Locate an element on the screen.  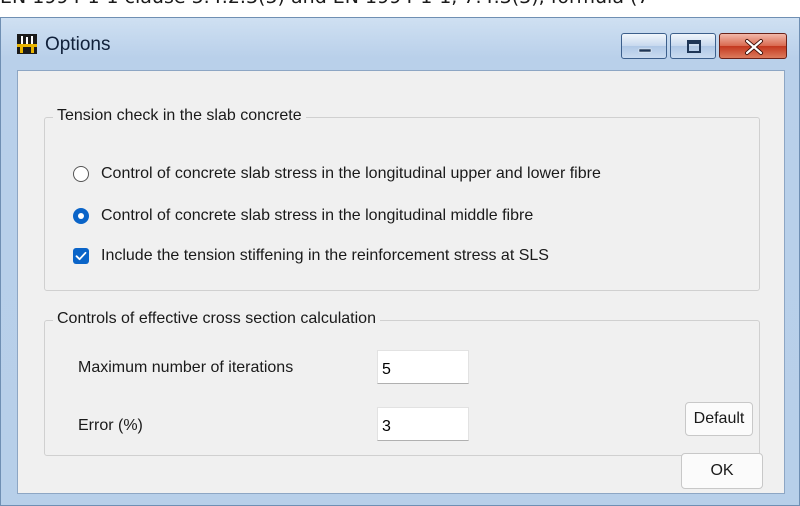
minimize-icon is located at coordinates (645, 50).